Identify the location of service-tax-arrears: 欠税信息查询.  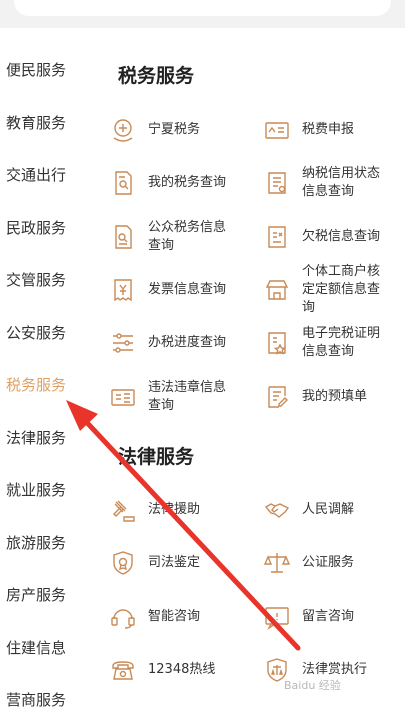
(326, 237).